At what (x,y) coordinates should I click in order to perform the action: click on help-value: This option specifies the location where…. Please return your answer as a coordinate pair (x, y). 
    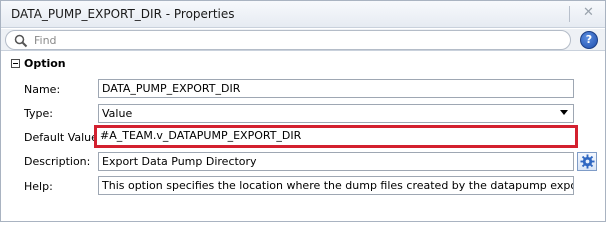
    Looking at the image, I should click on (337, 185).